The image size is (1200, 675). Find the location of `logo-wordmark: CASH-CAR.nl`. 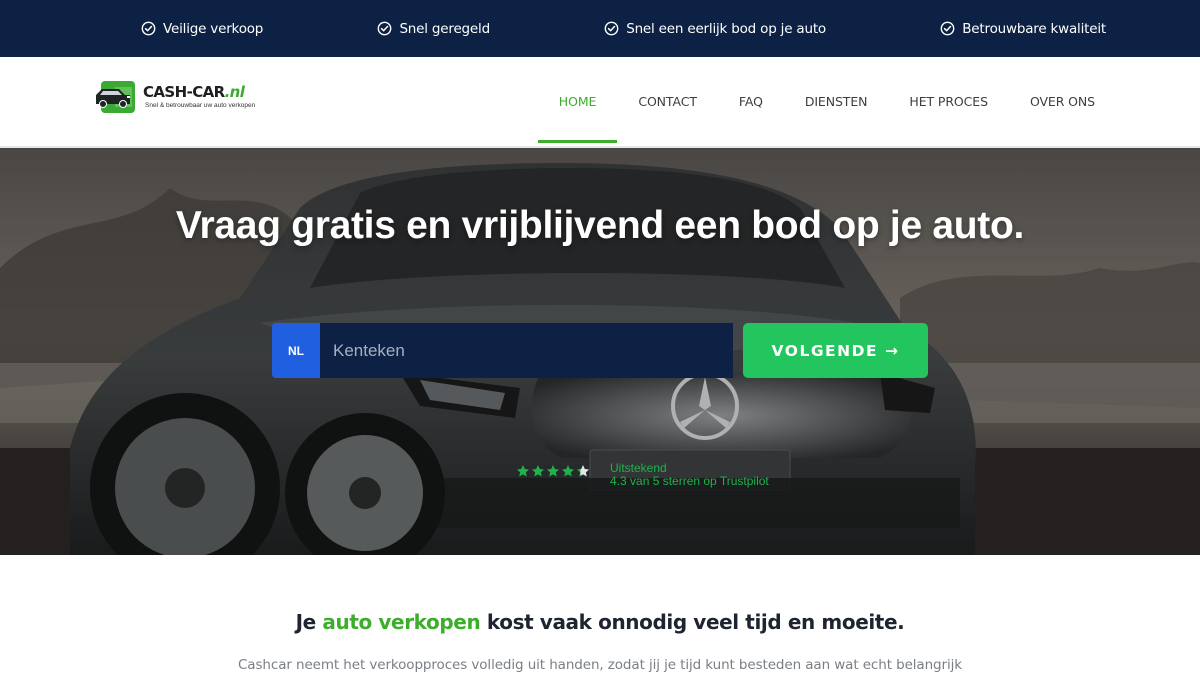

logo-wordmark: CASH-CAR.nl is located at coordinates (194, 92).